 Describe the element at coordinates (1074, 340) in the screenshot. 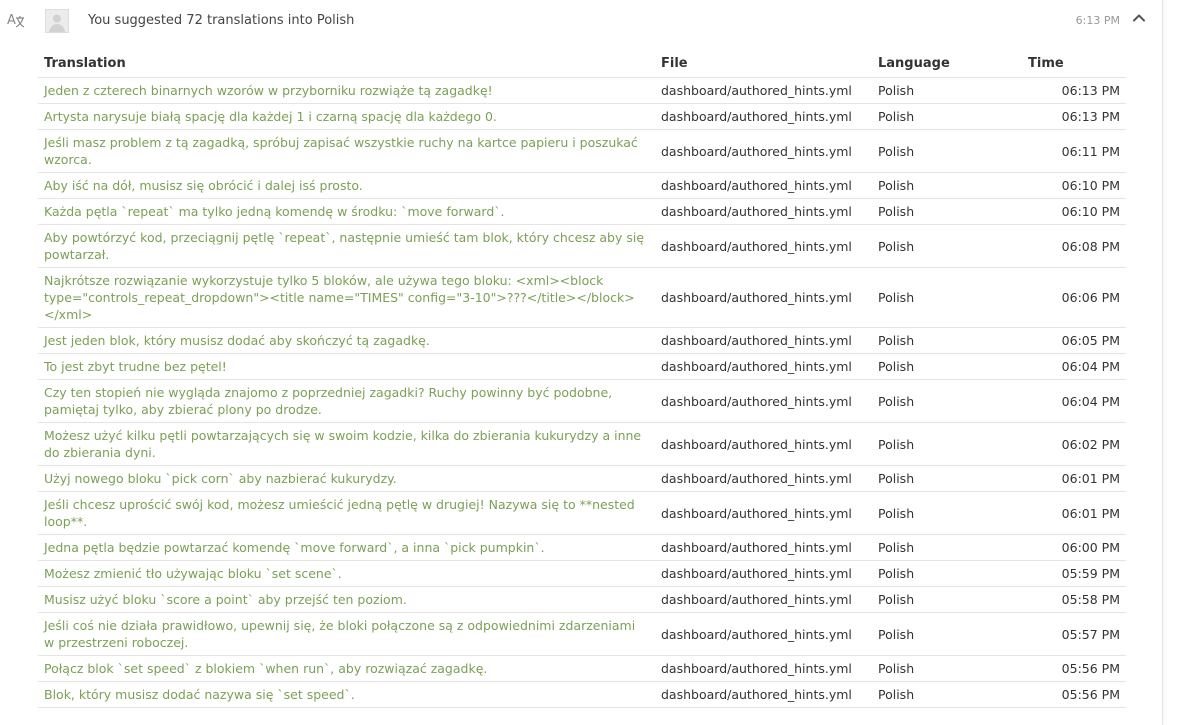

I see `time-cell: 06:05 PM` at that location.